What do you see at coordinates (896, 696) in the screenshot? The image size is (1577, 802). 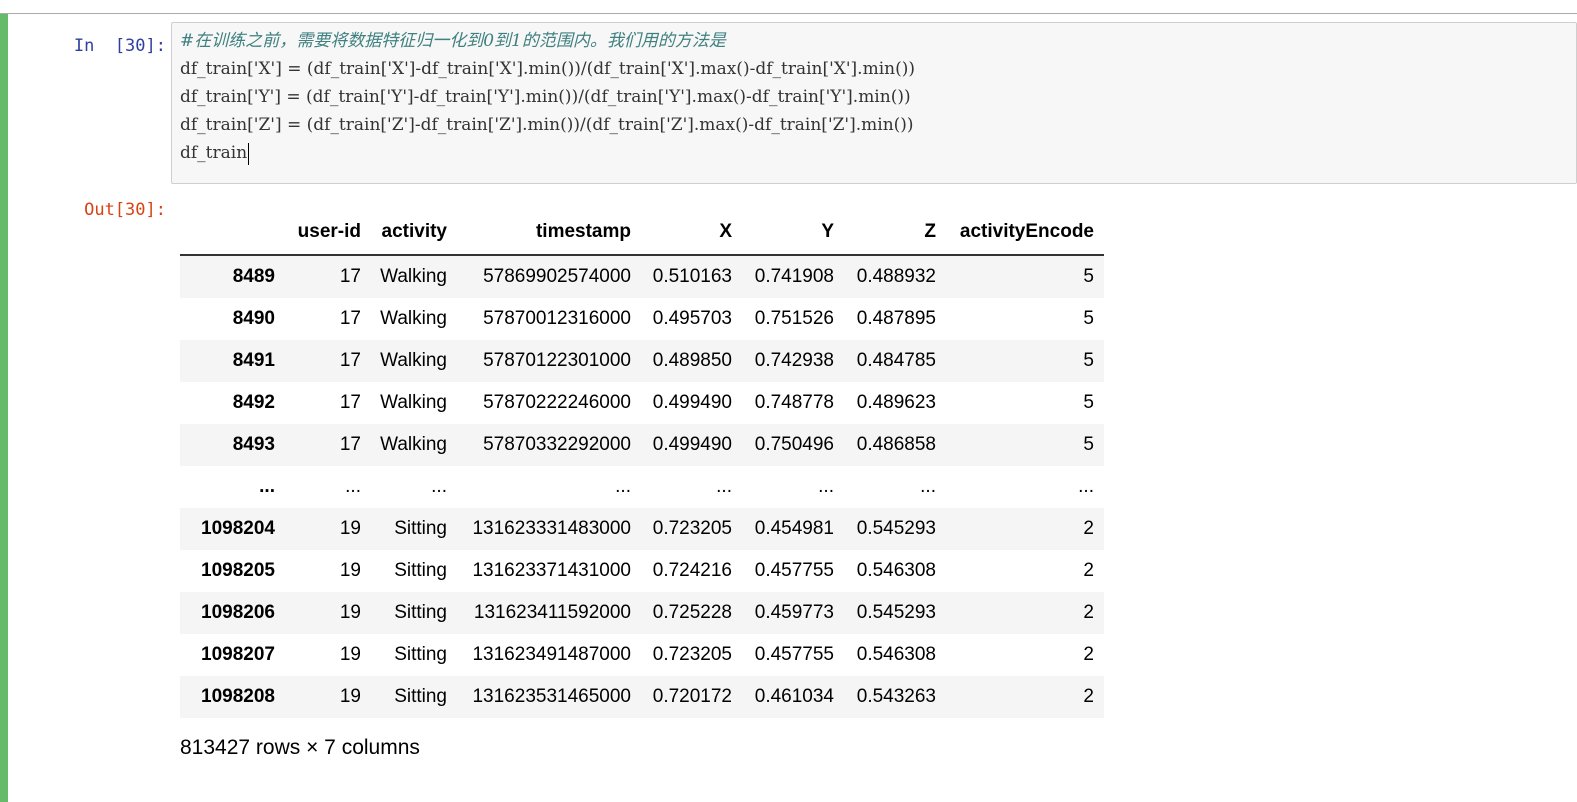 I see `table-cell: 0.543263` at bounding box center [896, 696].